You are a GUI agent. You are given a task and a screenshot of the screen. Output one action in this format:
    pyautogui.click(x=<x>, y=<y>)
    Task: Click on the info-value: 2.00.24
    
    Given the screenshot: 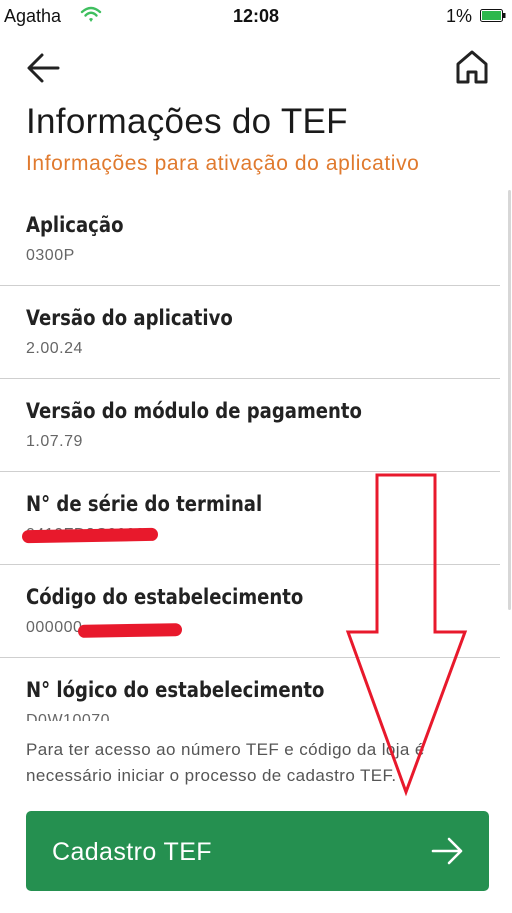 What is the action you would take?
    pyautogui.click(x=54, y=348)
    